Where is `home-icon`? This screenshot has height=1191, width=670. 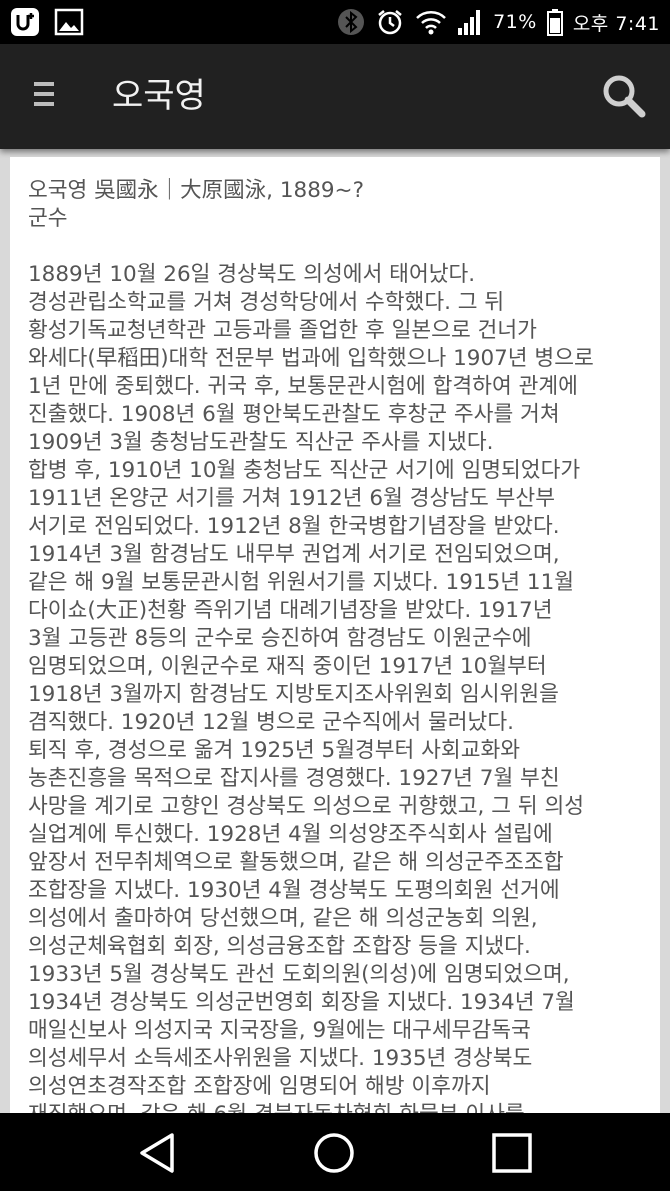 home-icon is located at coordinates (334, 1153).